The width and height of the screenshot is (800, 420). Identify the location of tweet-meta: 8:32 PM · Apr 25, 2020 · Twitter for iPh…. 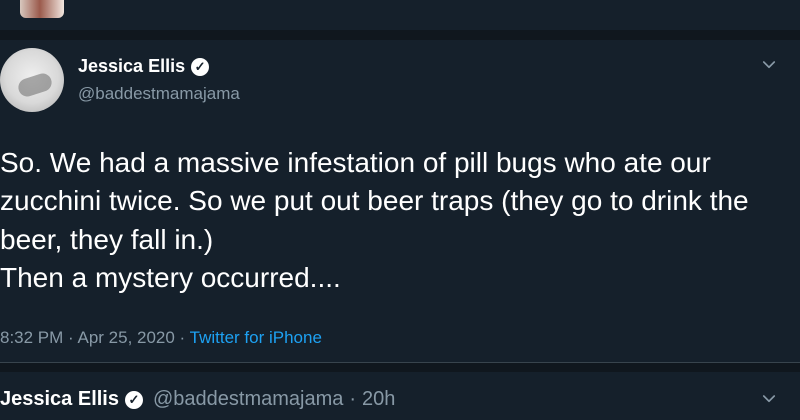
(161, 338).